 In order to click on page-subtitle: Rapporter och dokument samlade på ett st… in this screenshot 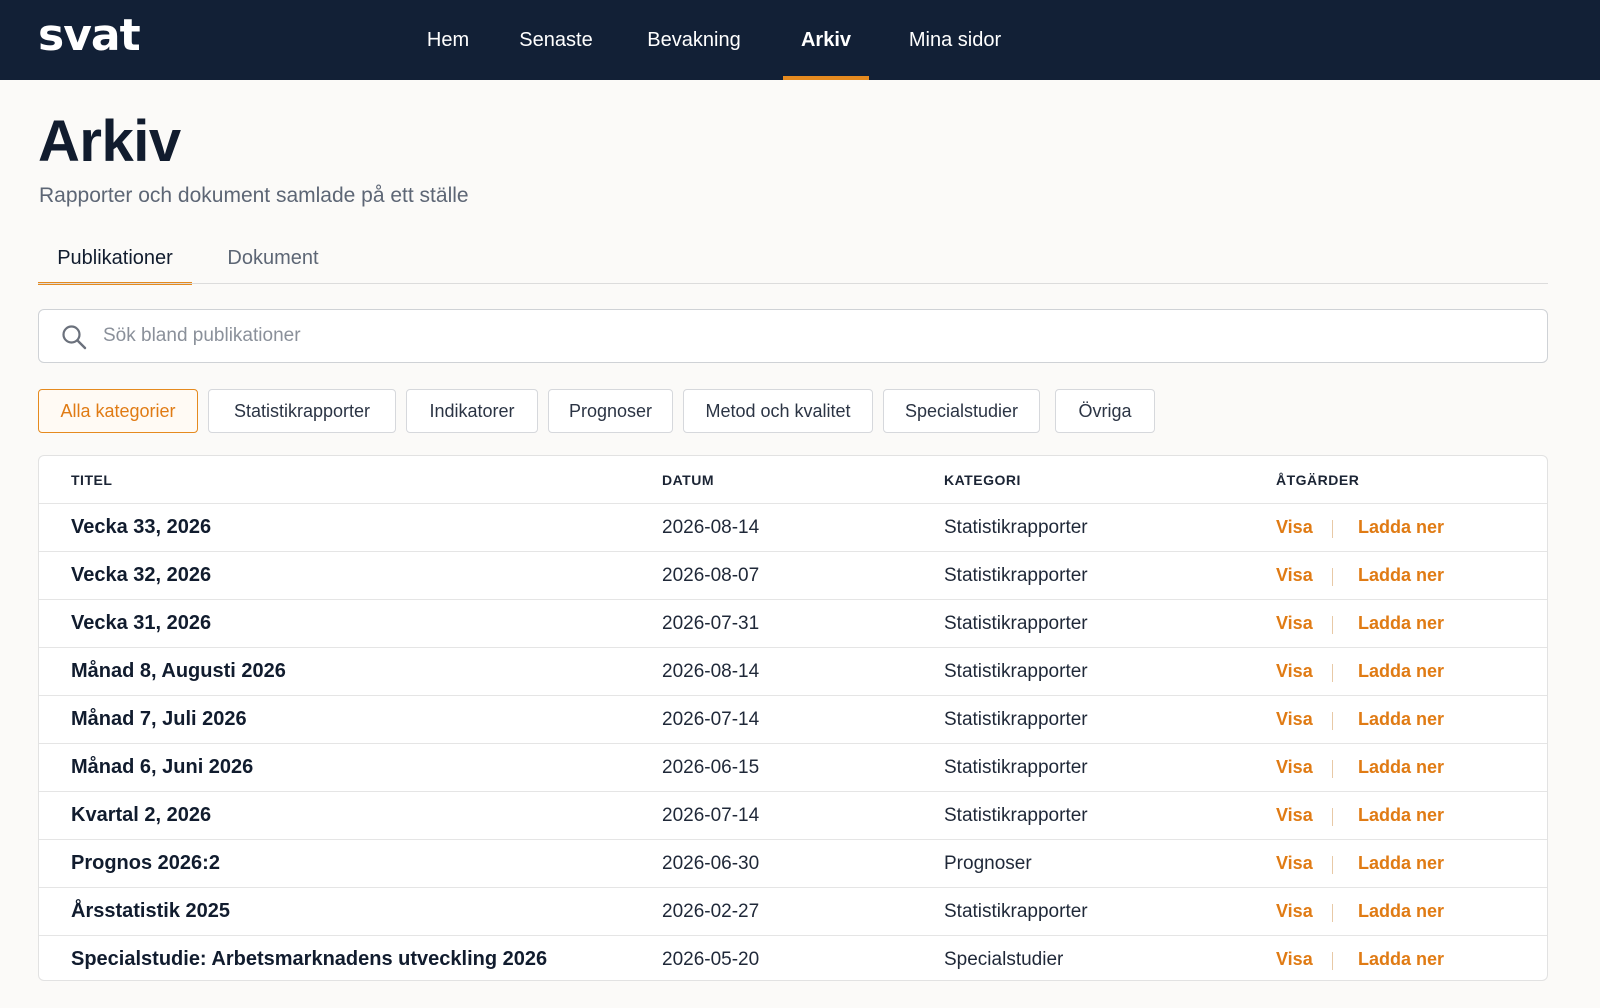, I will do `click(254, 195)`.